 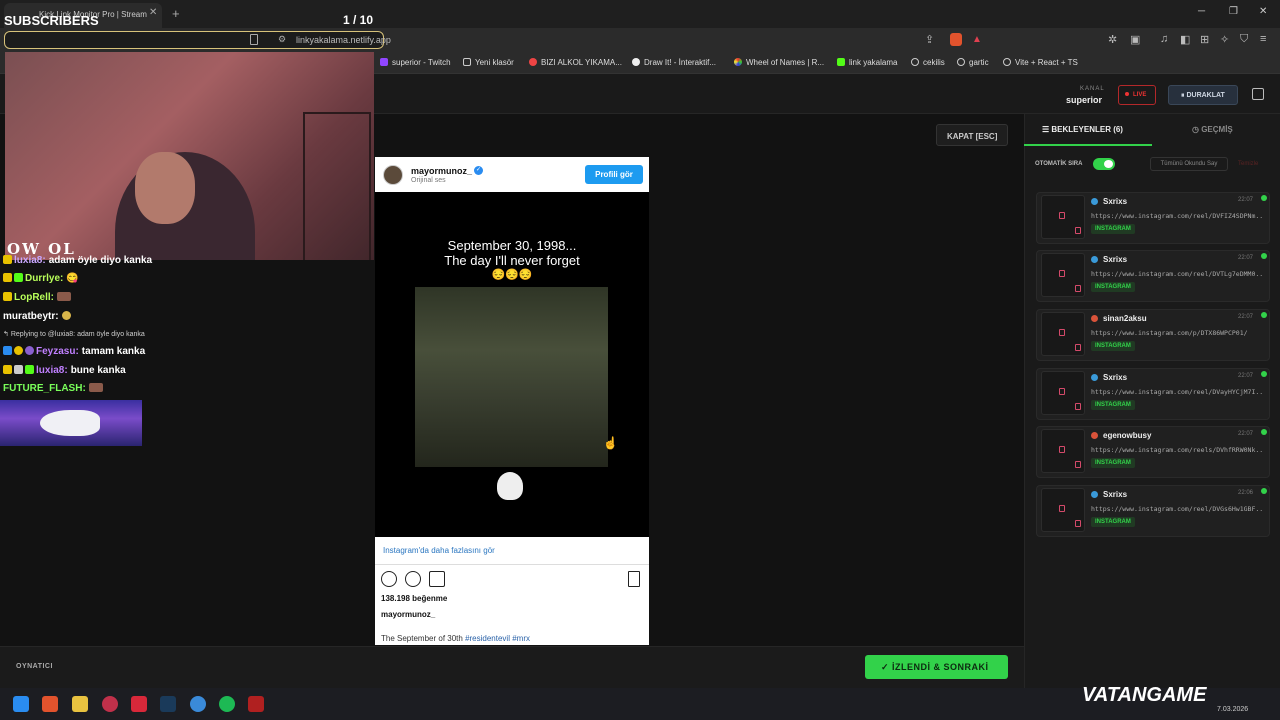 I want to click on pause-button: ⏸ DURAKLAT, so click(x=1203, y=95).